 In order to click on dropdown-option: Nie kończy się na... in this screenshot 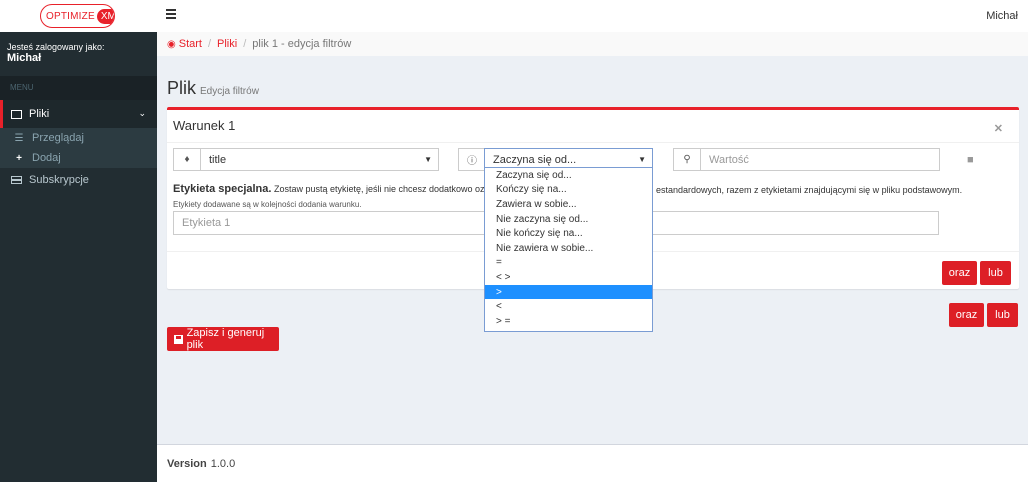, I will do `click(568, 233)`.